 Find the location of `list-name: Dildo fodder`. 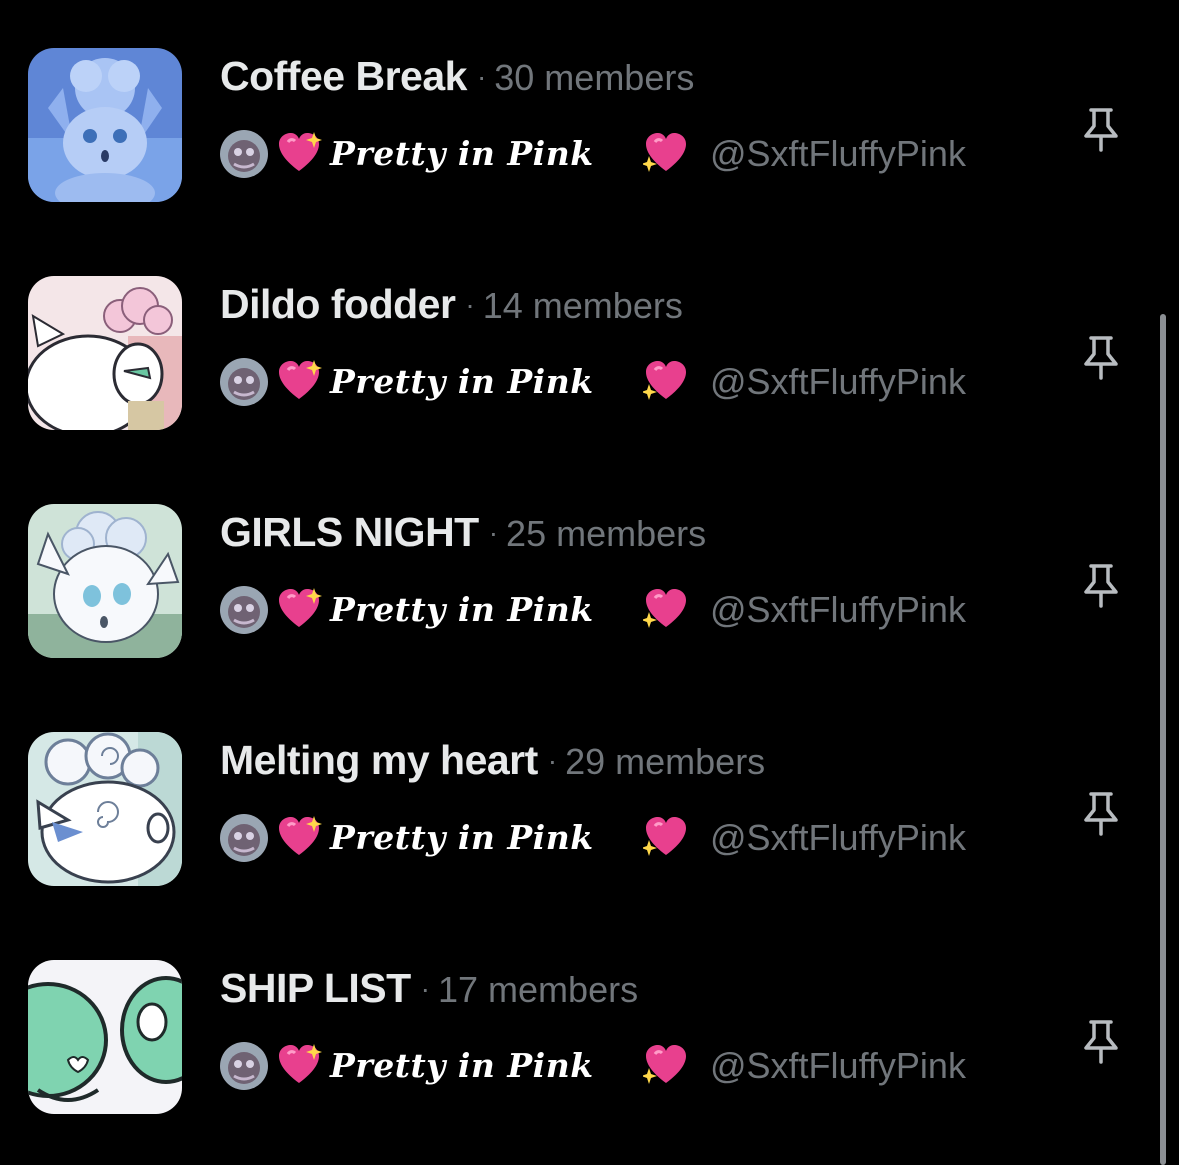

list-name: Dildo fodder is located at coordinates (338, 304).